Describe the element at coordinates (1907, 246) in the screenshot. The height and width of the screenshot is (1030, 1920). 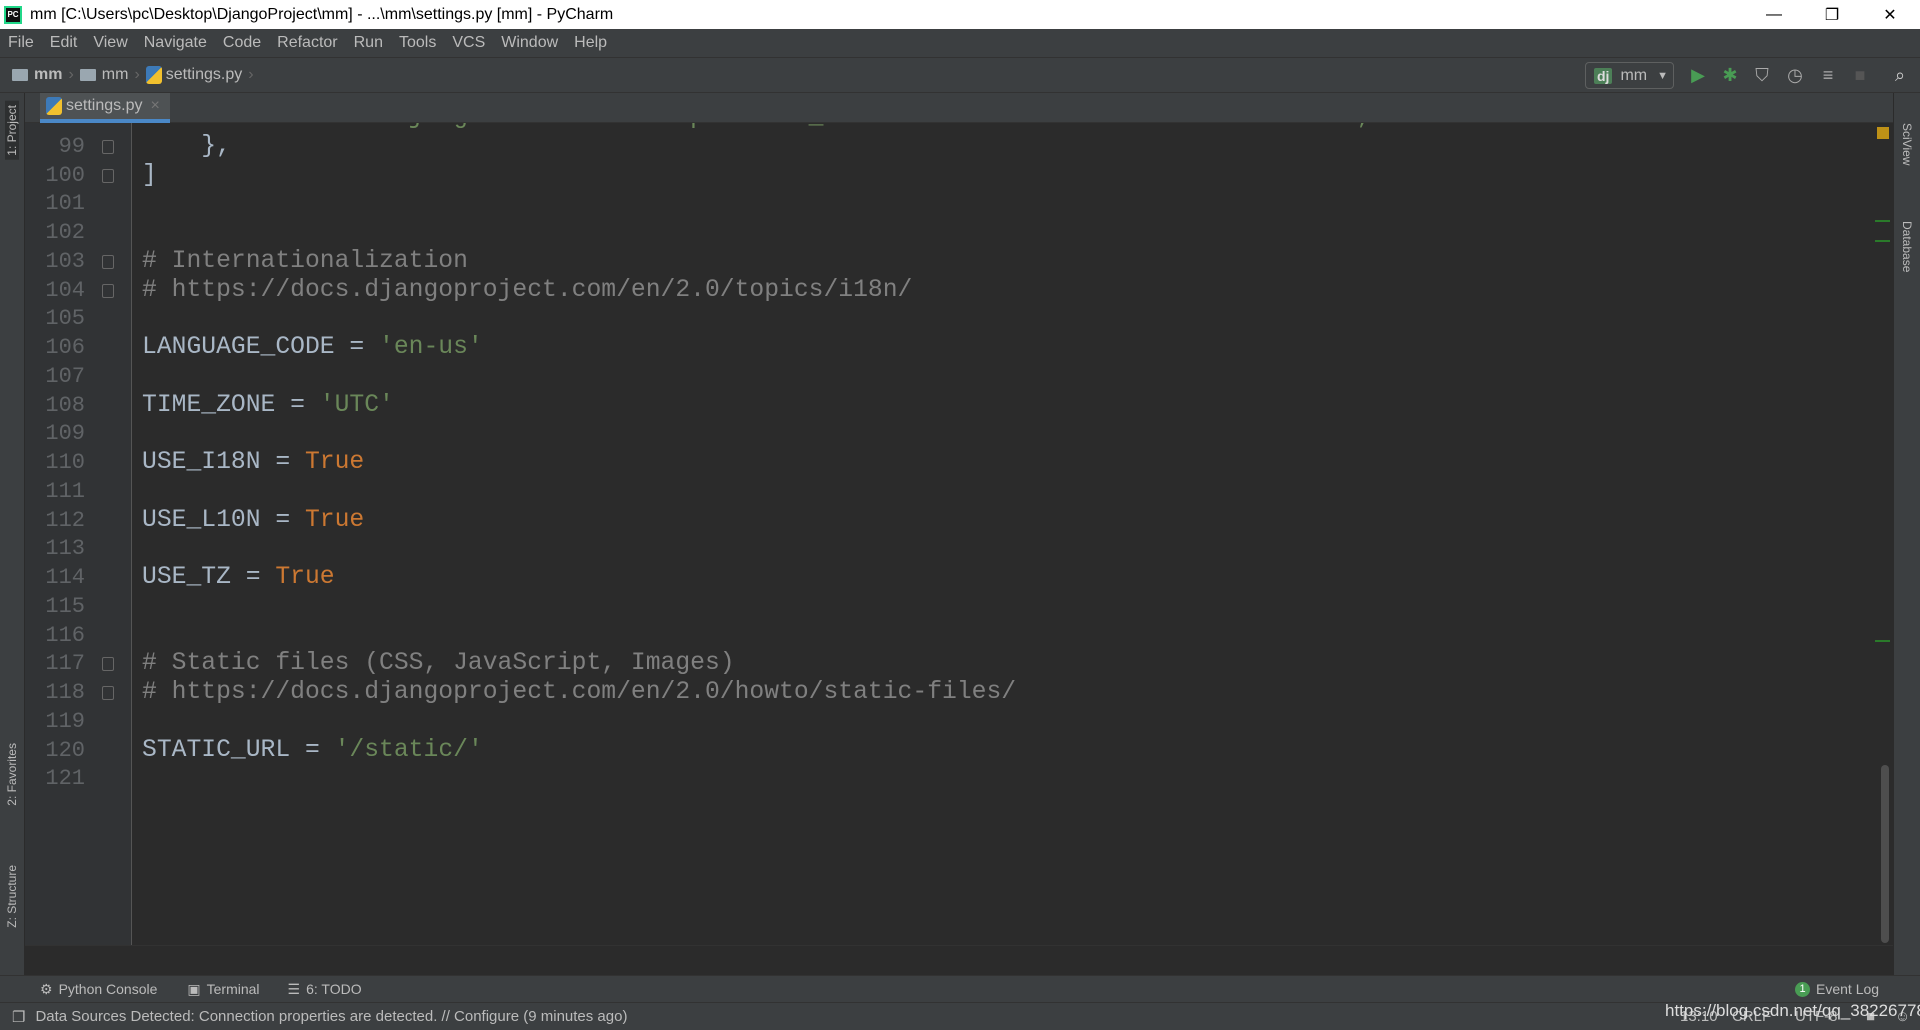
I see `database-tool-button: Database` at that location.